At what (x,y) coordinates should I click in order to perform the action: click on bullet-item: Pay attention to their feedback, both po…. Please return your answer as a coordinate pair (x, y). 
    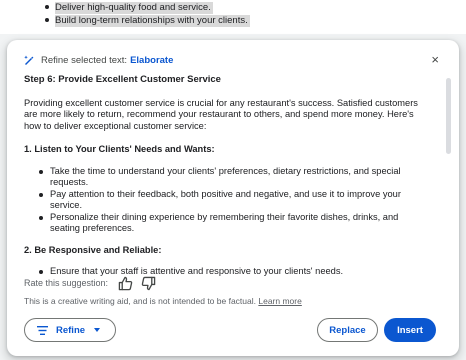
    Looking at the image, I should click on (233, 200).